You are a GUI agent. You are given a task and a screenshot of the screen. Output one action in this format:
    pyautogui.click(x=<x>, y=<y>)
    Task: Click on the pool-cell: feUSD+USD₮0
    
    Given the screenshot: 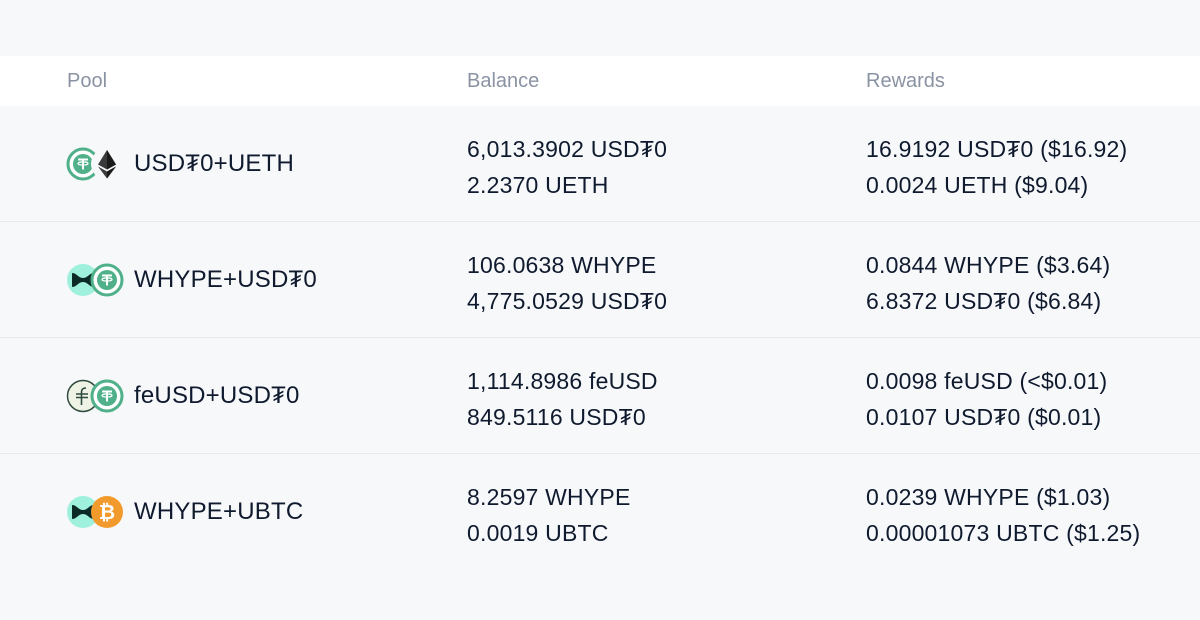 What is the action you would take?
    pyautogui.click(x=183, y=395)
    